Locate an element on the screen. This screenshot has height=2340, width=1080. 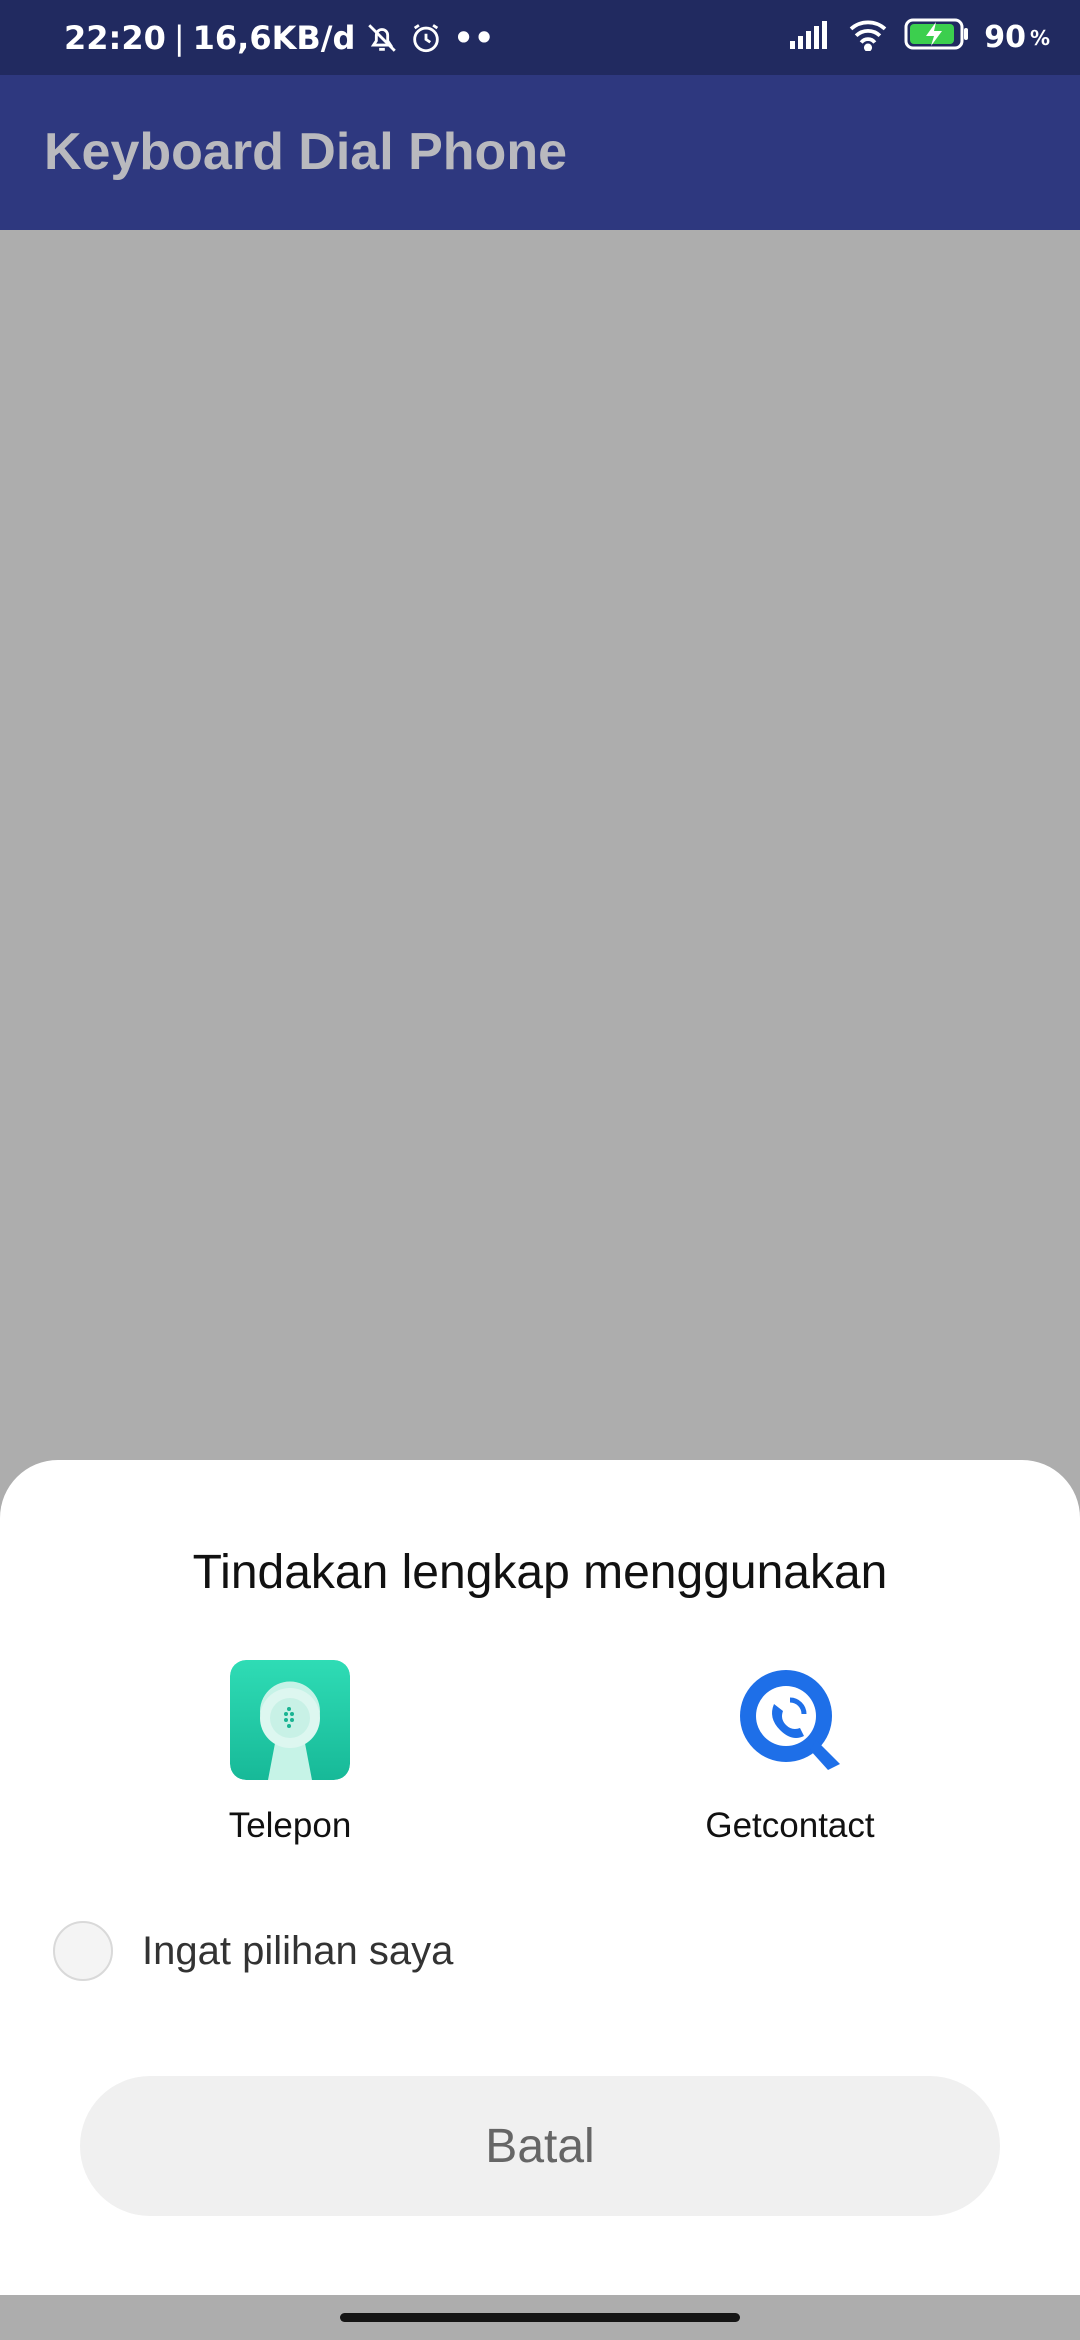
app-title: Keyboard Dial Phone is located at coordinates (305, 152).